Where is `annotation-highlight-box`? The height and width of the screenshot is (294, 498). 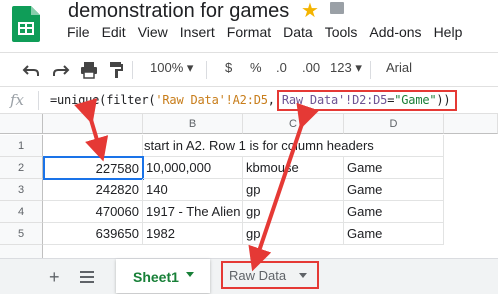 annotation-highlight-box is located at coordinates (367, 100).